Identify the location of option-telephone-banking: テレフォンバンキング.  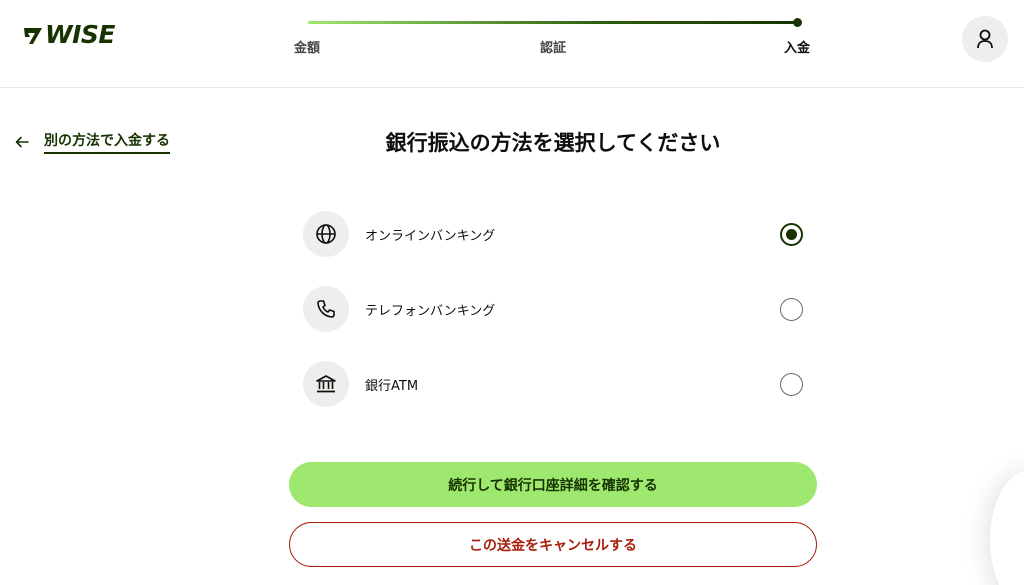
(553, 309).